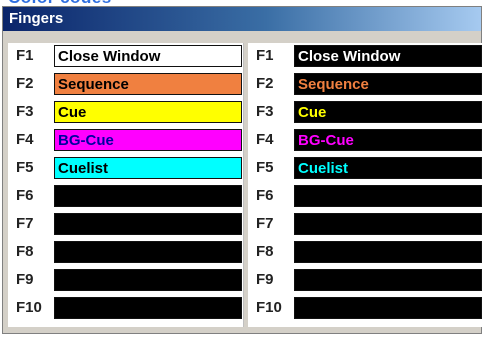  Describe the element at coordinates (242, 19) in the screenshot. I see `title-bar: Fingers` at that location.